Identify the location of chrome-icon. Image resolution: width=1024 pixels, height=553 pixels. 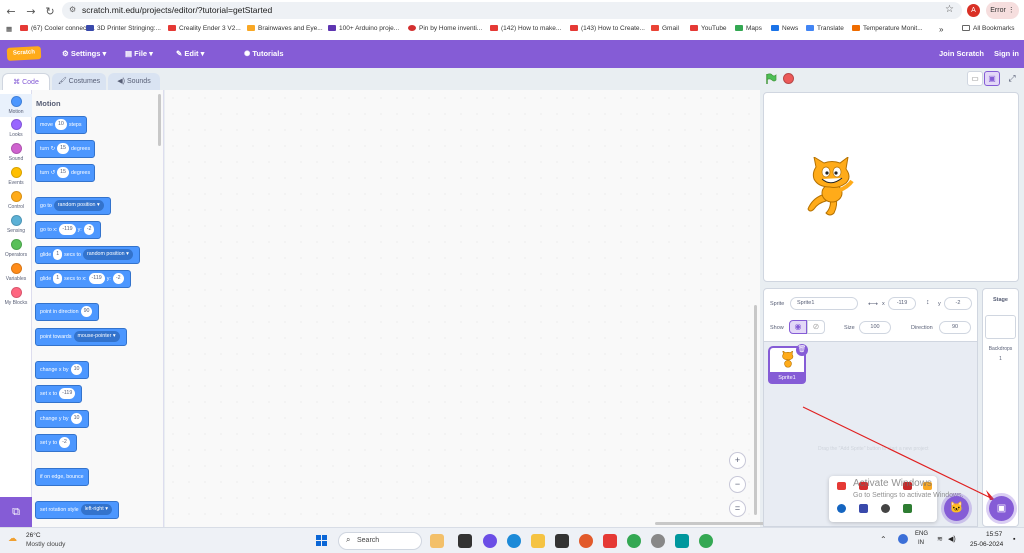
(634, 541).